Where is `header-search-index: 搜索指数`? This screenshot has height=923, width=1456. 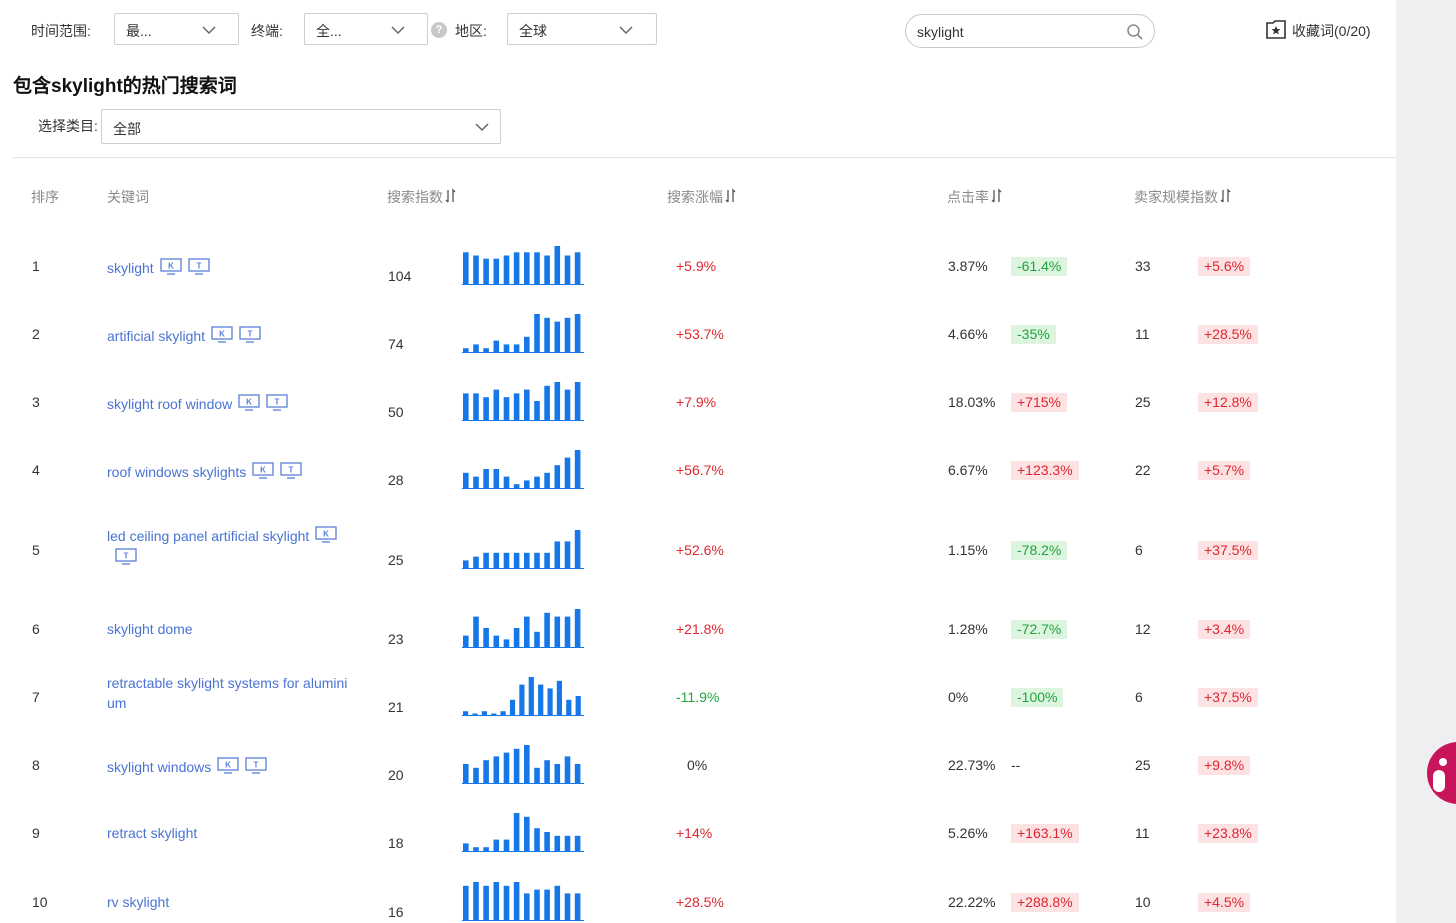
header-search-index: 搜索指数 is located at coordinates (422, 197).